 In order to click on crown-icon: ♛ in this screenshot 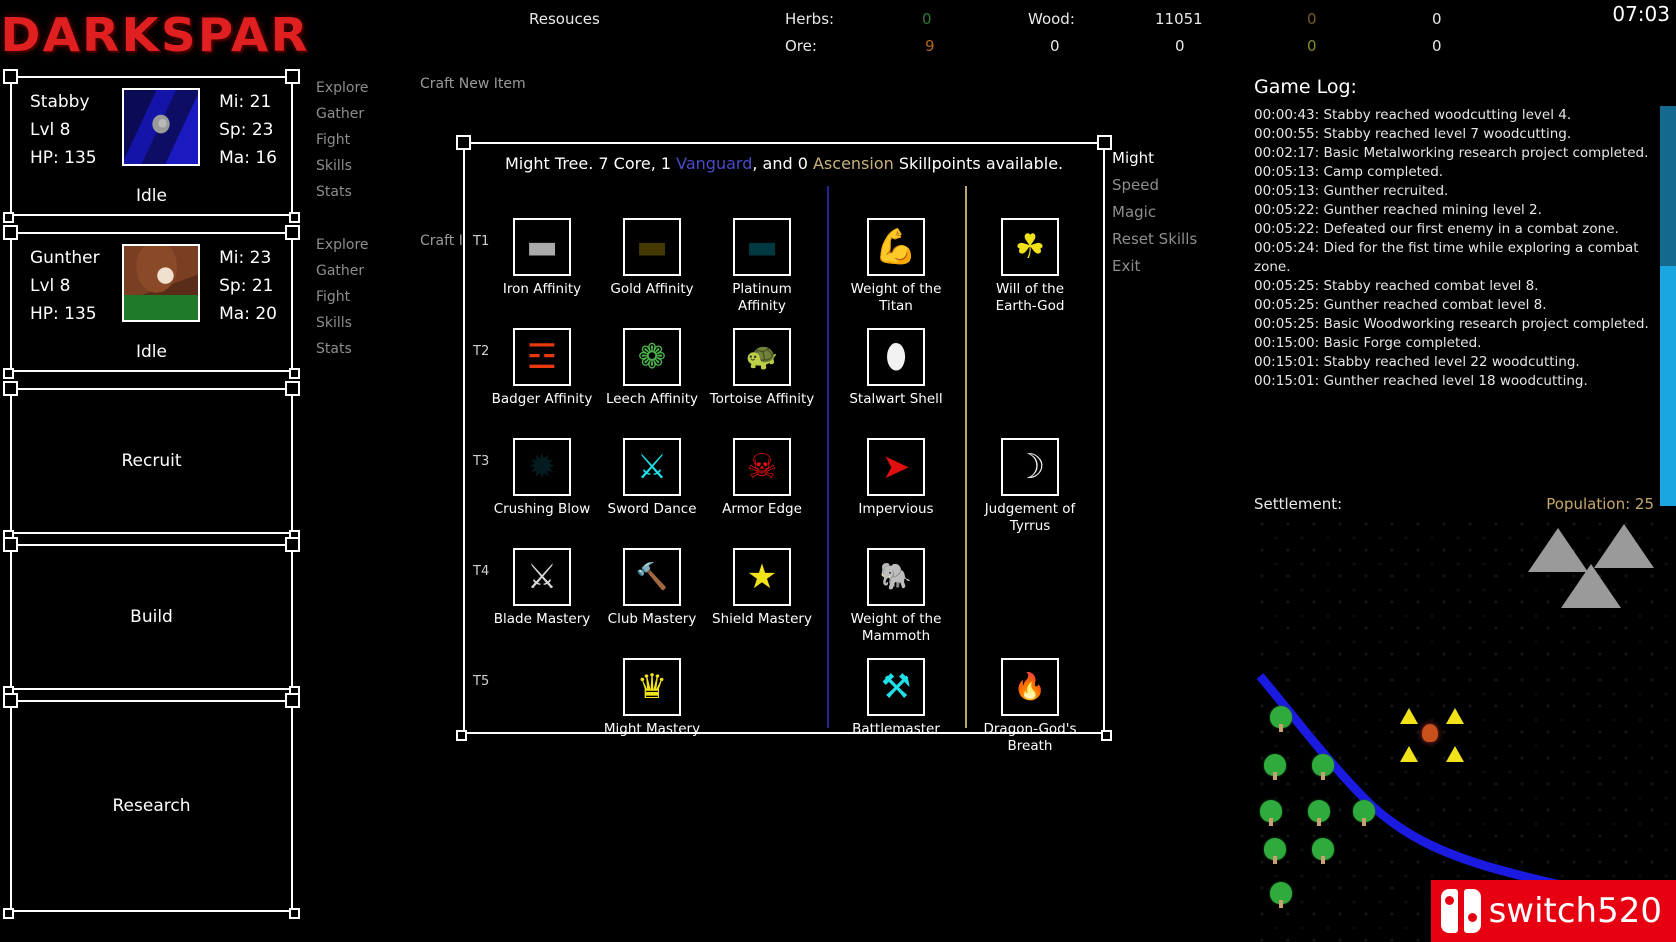, I will do `click(652, 687)`.